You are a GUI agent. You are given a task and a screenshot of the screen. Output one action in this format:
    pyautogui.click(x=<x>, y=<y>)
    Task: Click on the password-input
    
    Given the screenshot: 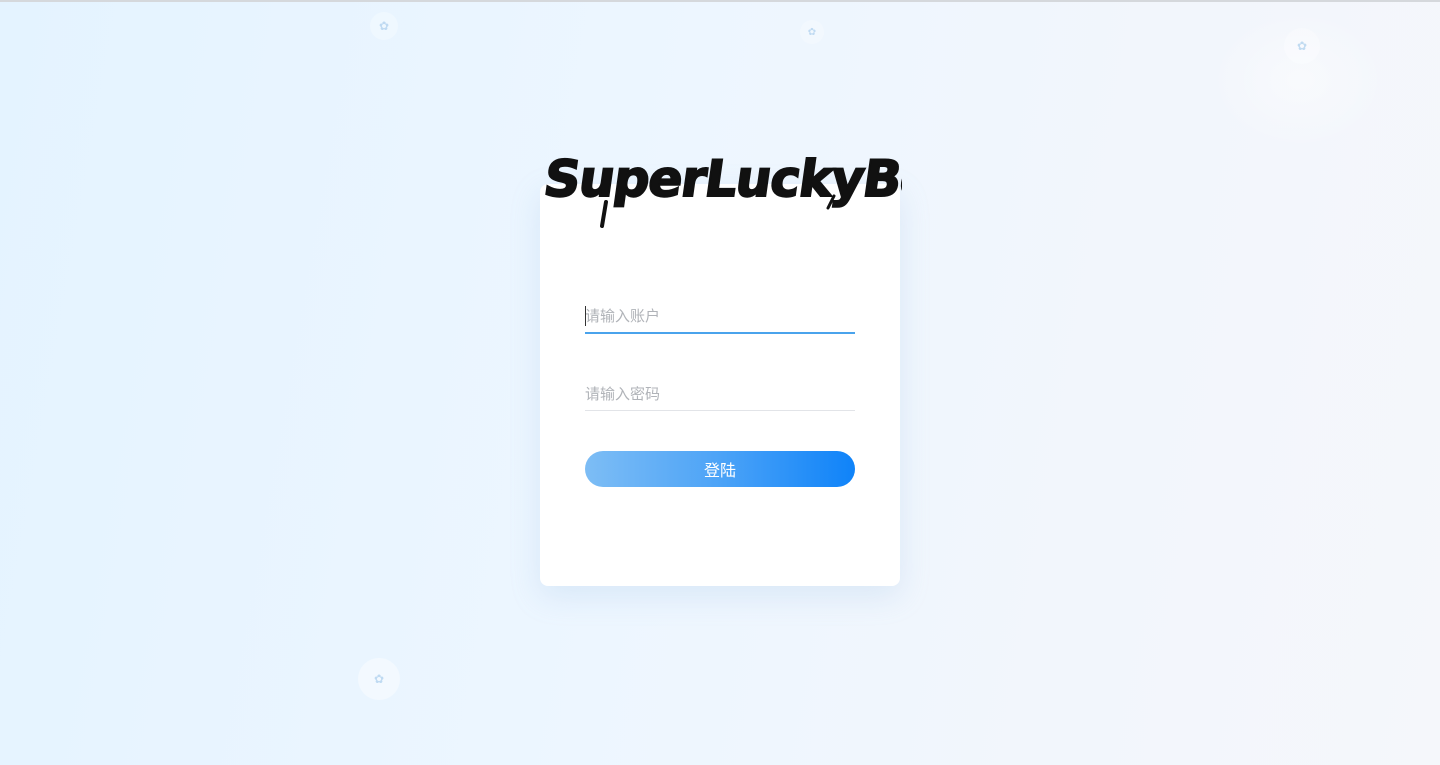 What is the action you would take?
    pyautogui.click(x=720, y=394)
    